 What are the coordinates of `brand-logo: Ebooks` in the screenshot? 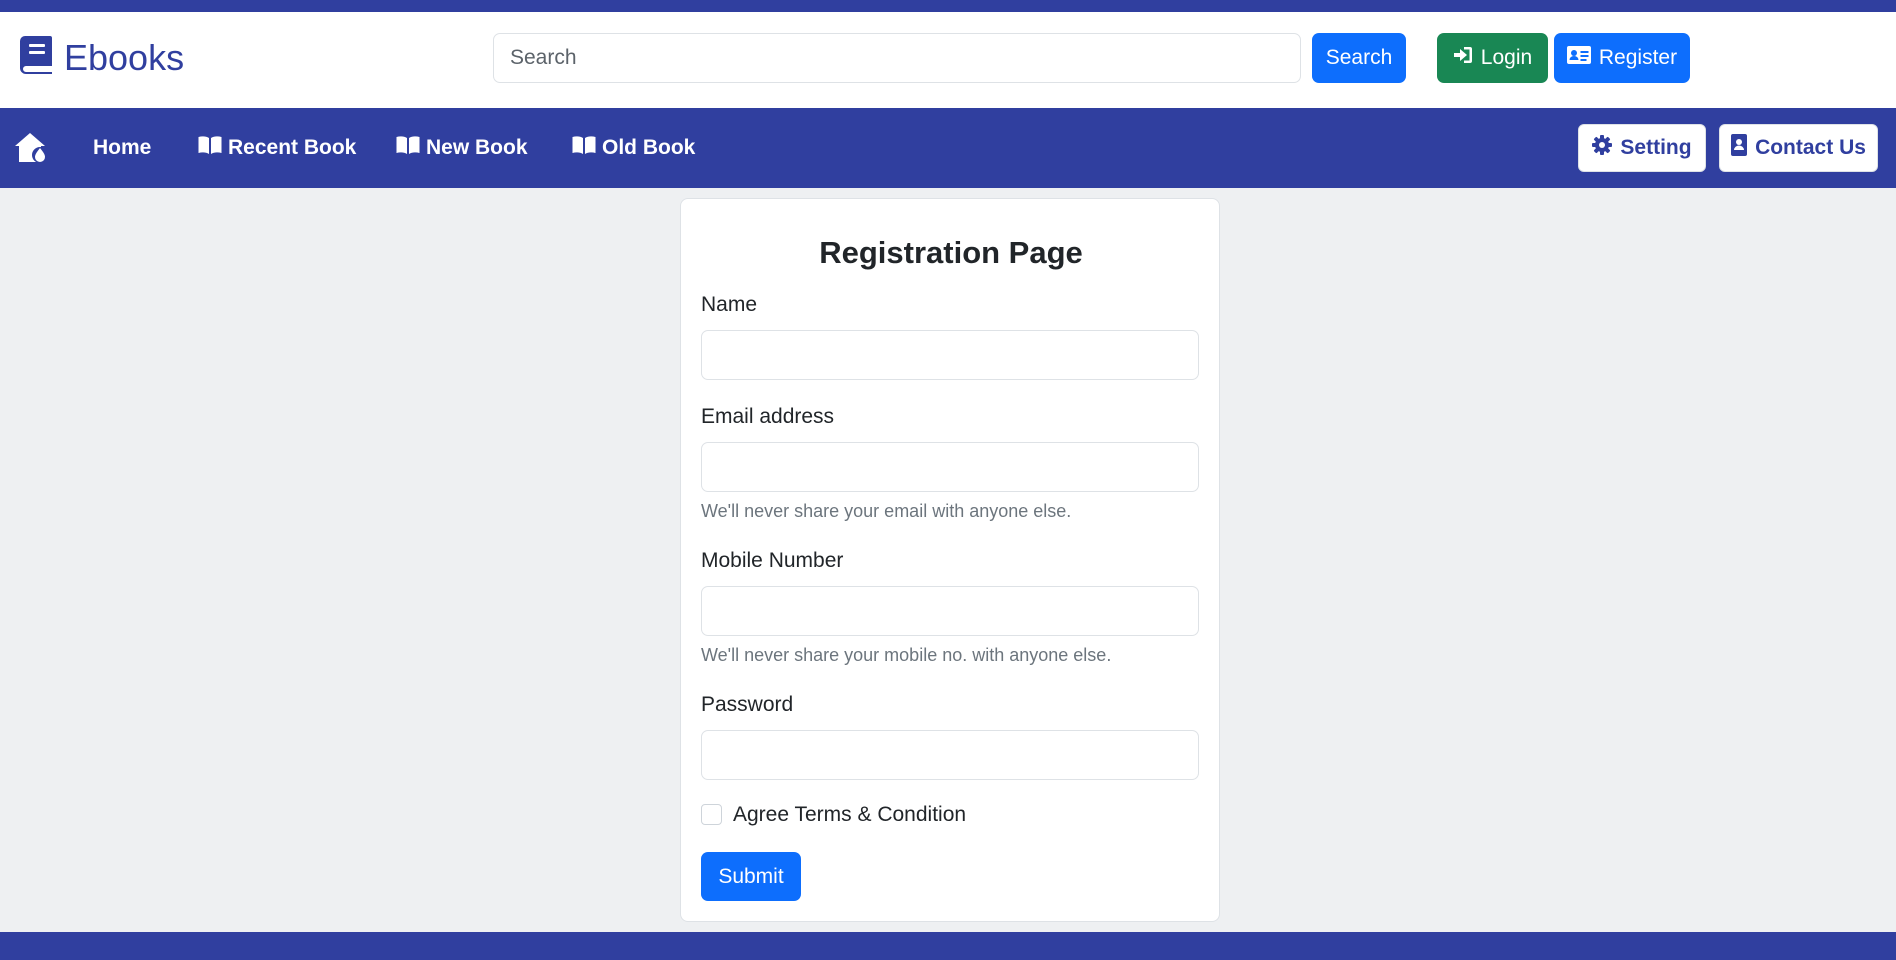 It's located at (102, 57).